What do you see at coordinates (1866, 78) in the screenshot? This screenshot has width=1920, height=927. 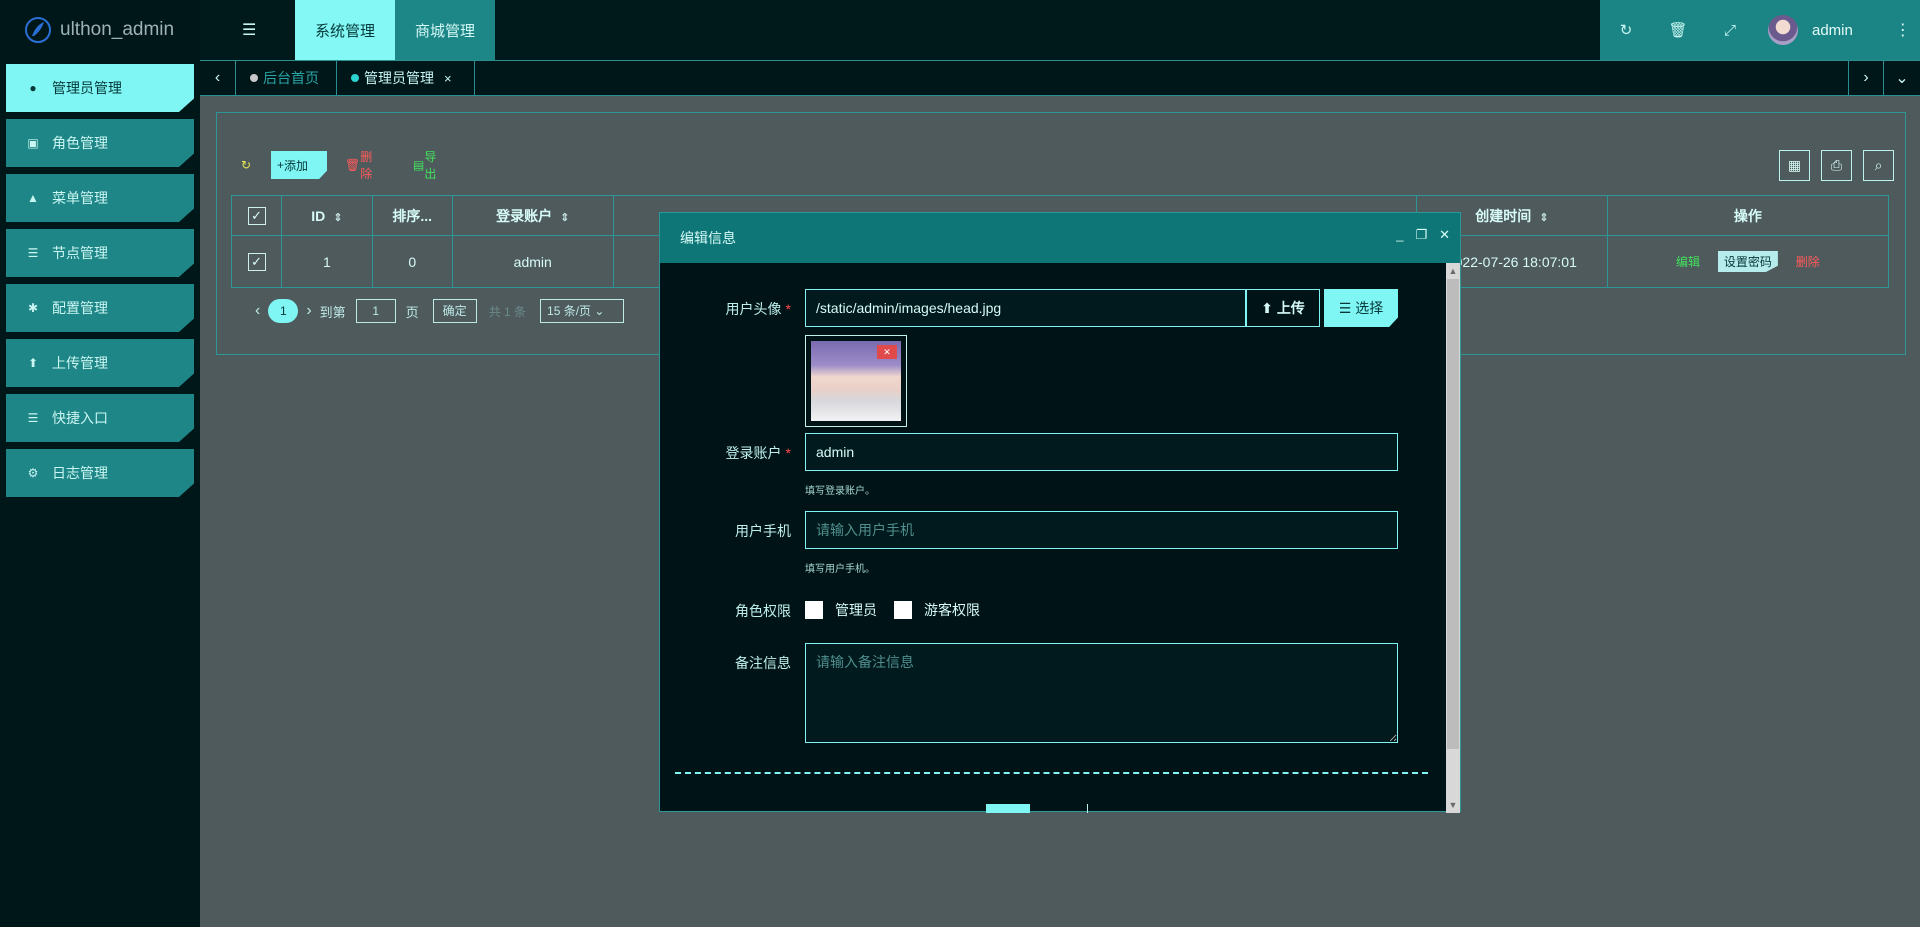 I see `chevron-right-icon: ›` at bounding box center [1866, 78].